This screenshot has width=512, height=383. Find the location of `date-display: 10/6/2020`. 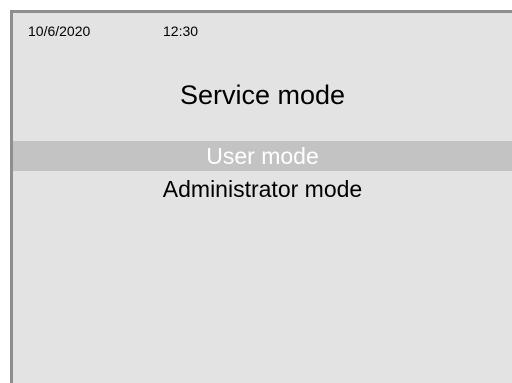

date-display: 10/6/2020 is located at coordinates (59, 31).